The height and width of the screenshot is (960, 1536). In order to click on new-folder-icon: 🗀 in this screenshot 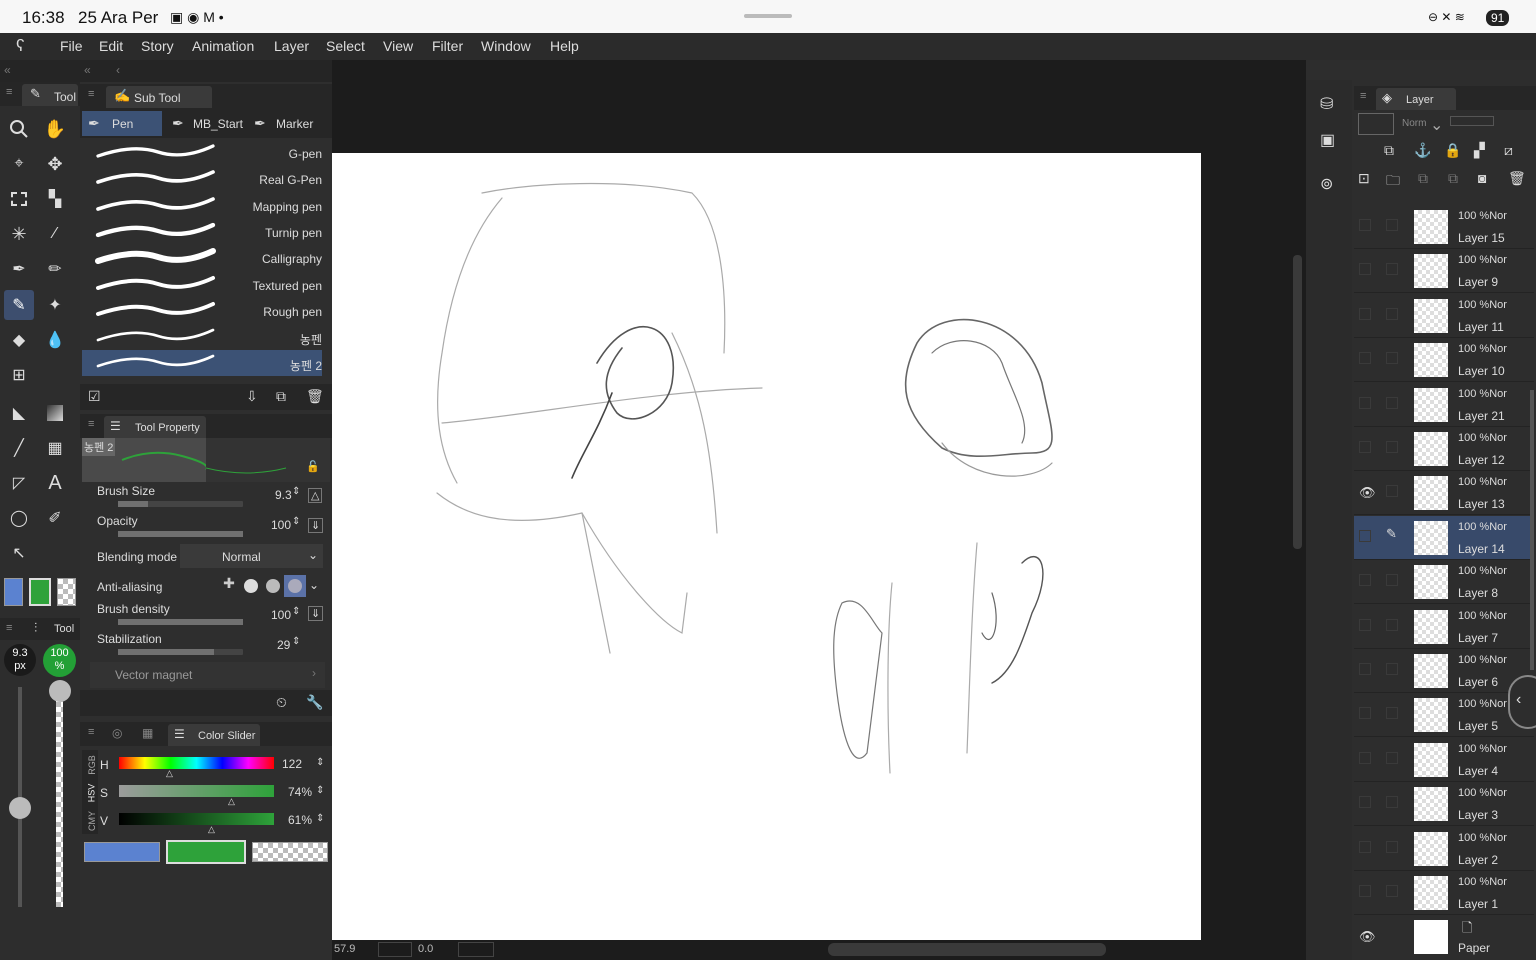, I will do `click(1393, 182)`.